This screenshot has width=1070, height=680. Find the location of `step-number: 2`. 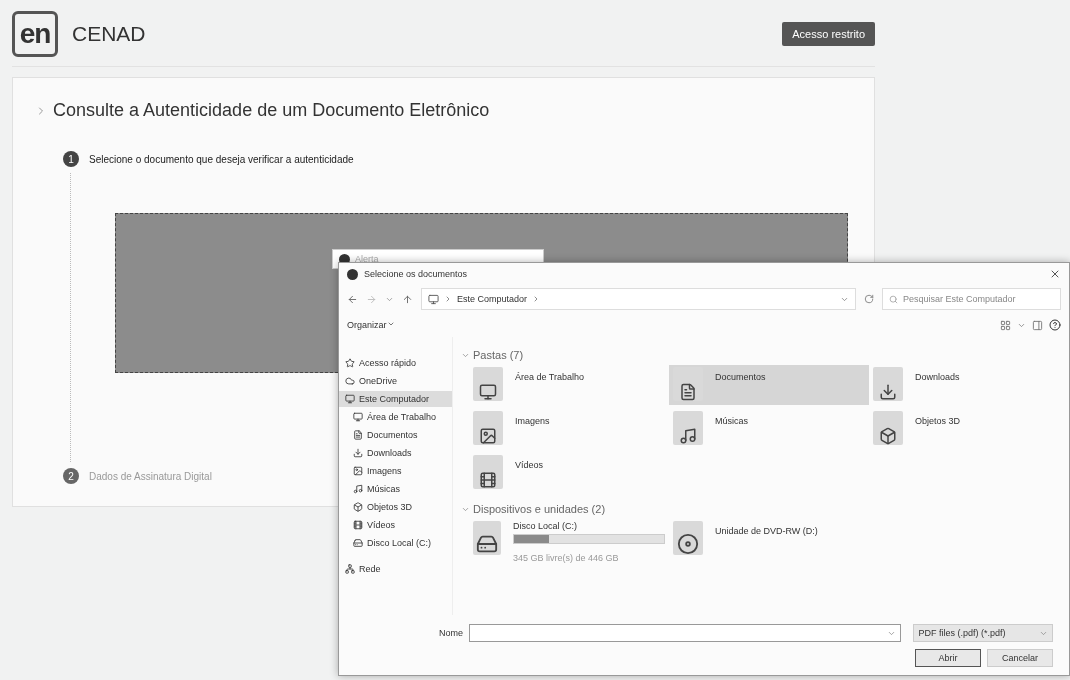

step-number: 2 is located at coordinates (71, 476).